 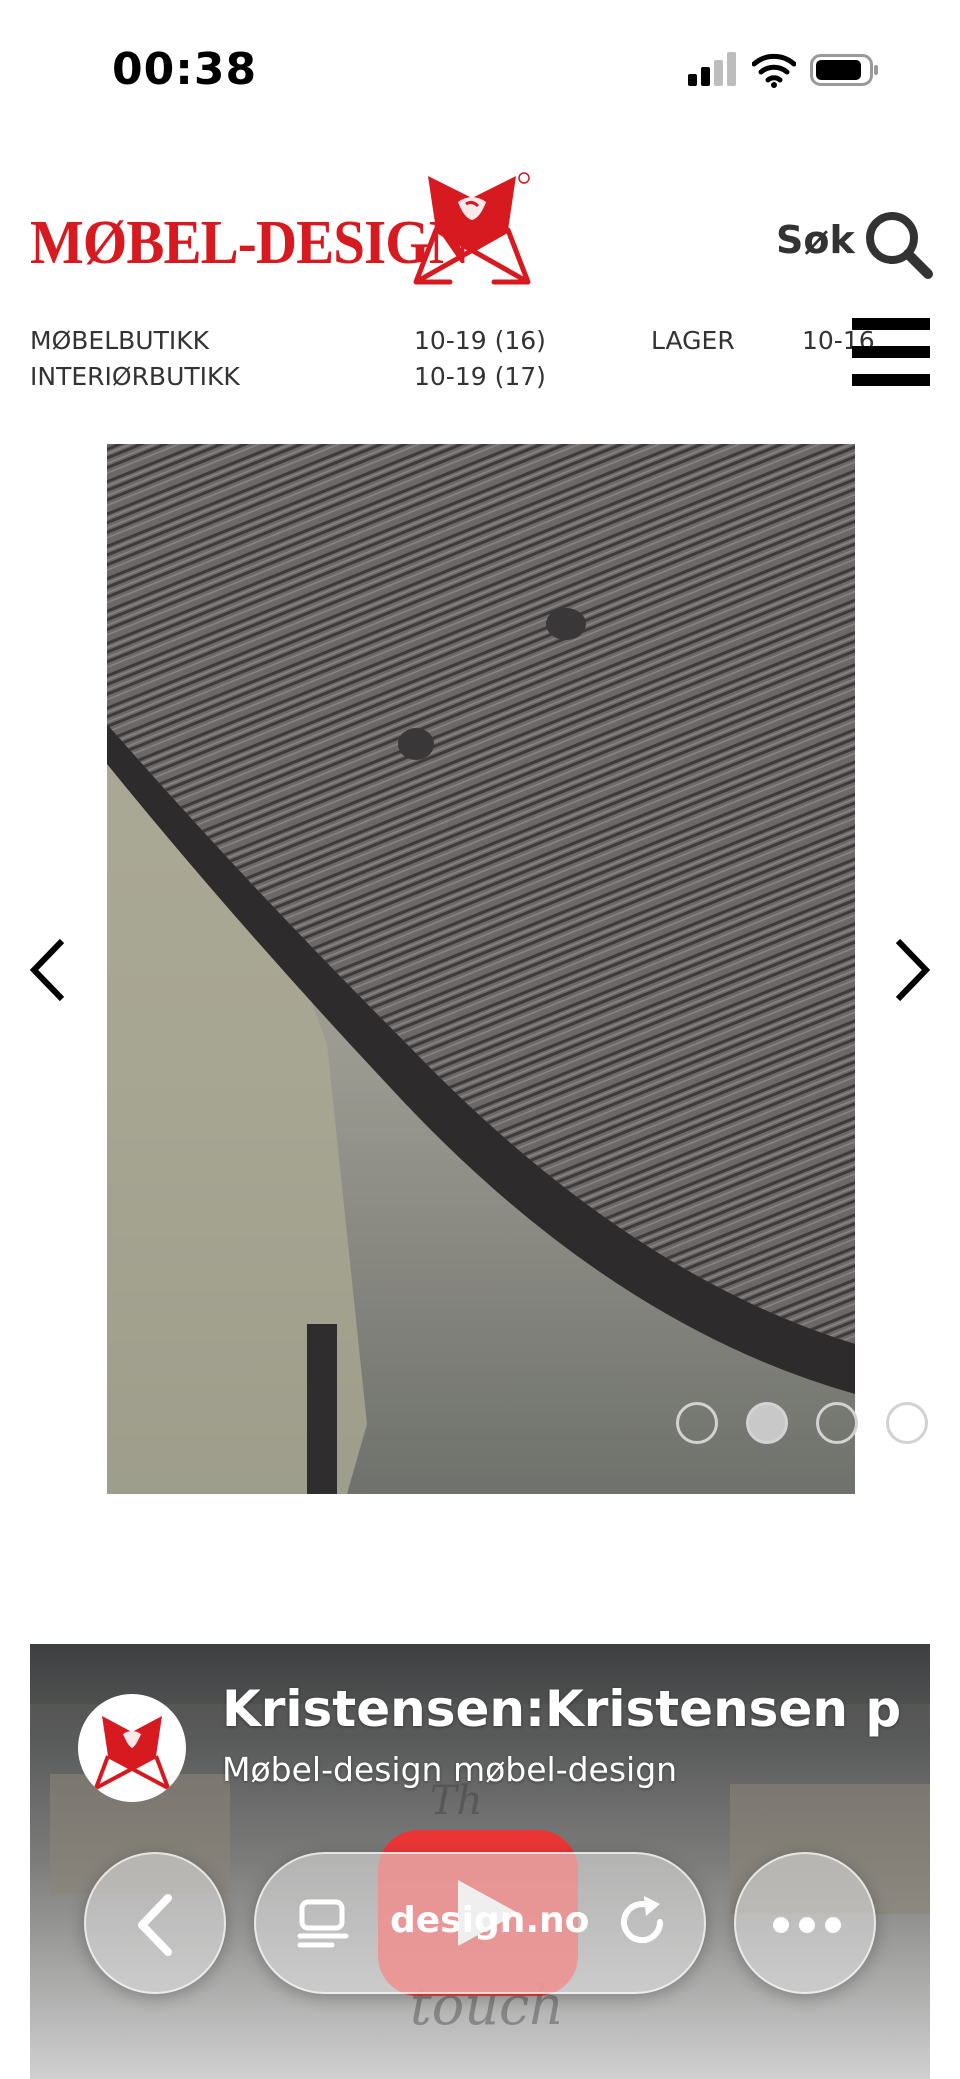 I want to click on status-time: 00:38, so click(x=185, y=69).